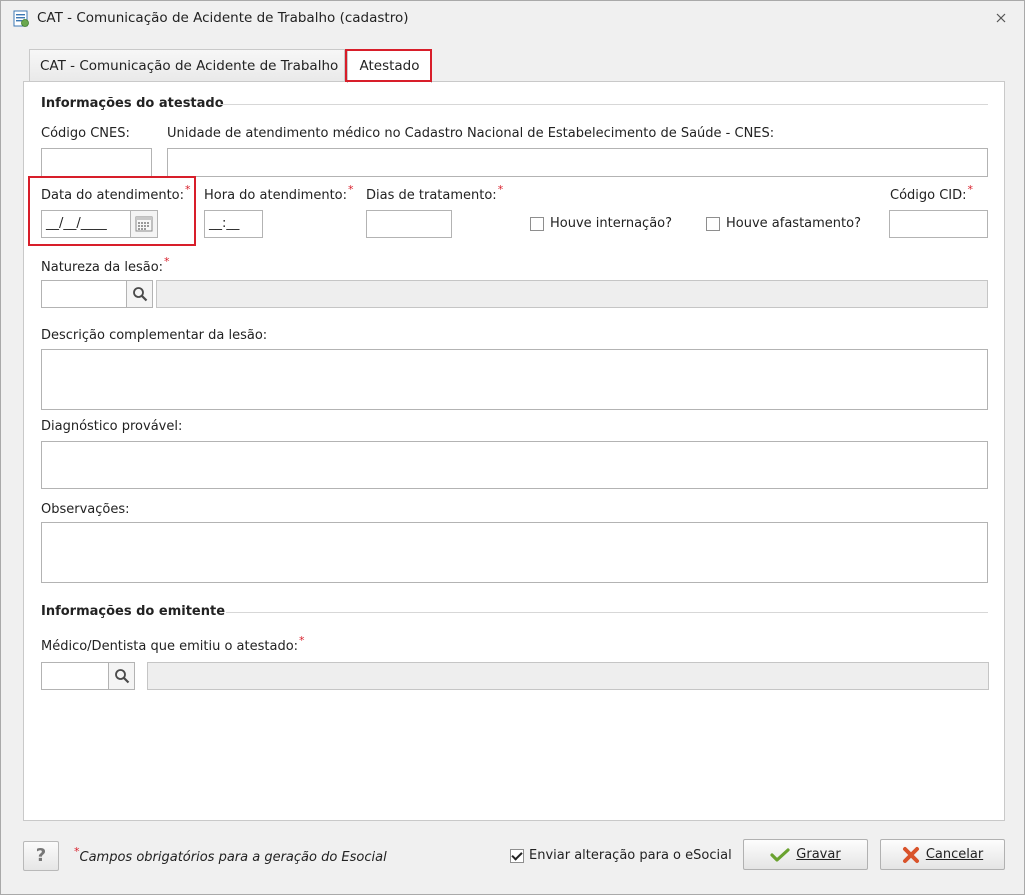 This screenshot has width=1025, height=895. I want to click on medico-description, so click(568, 676).